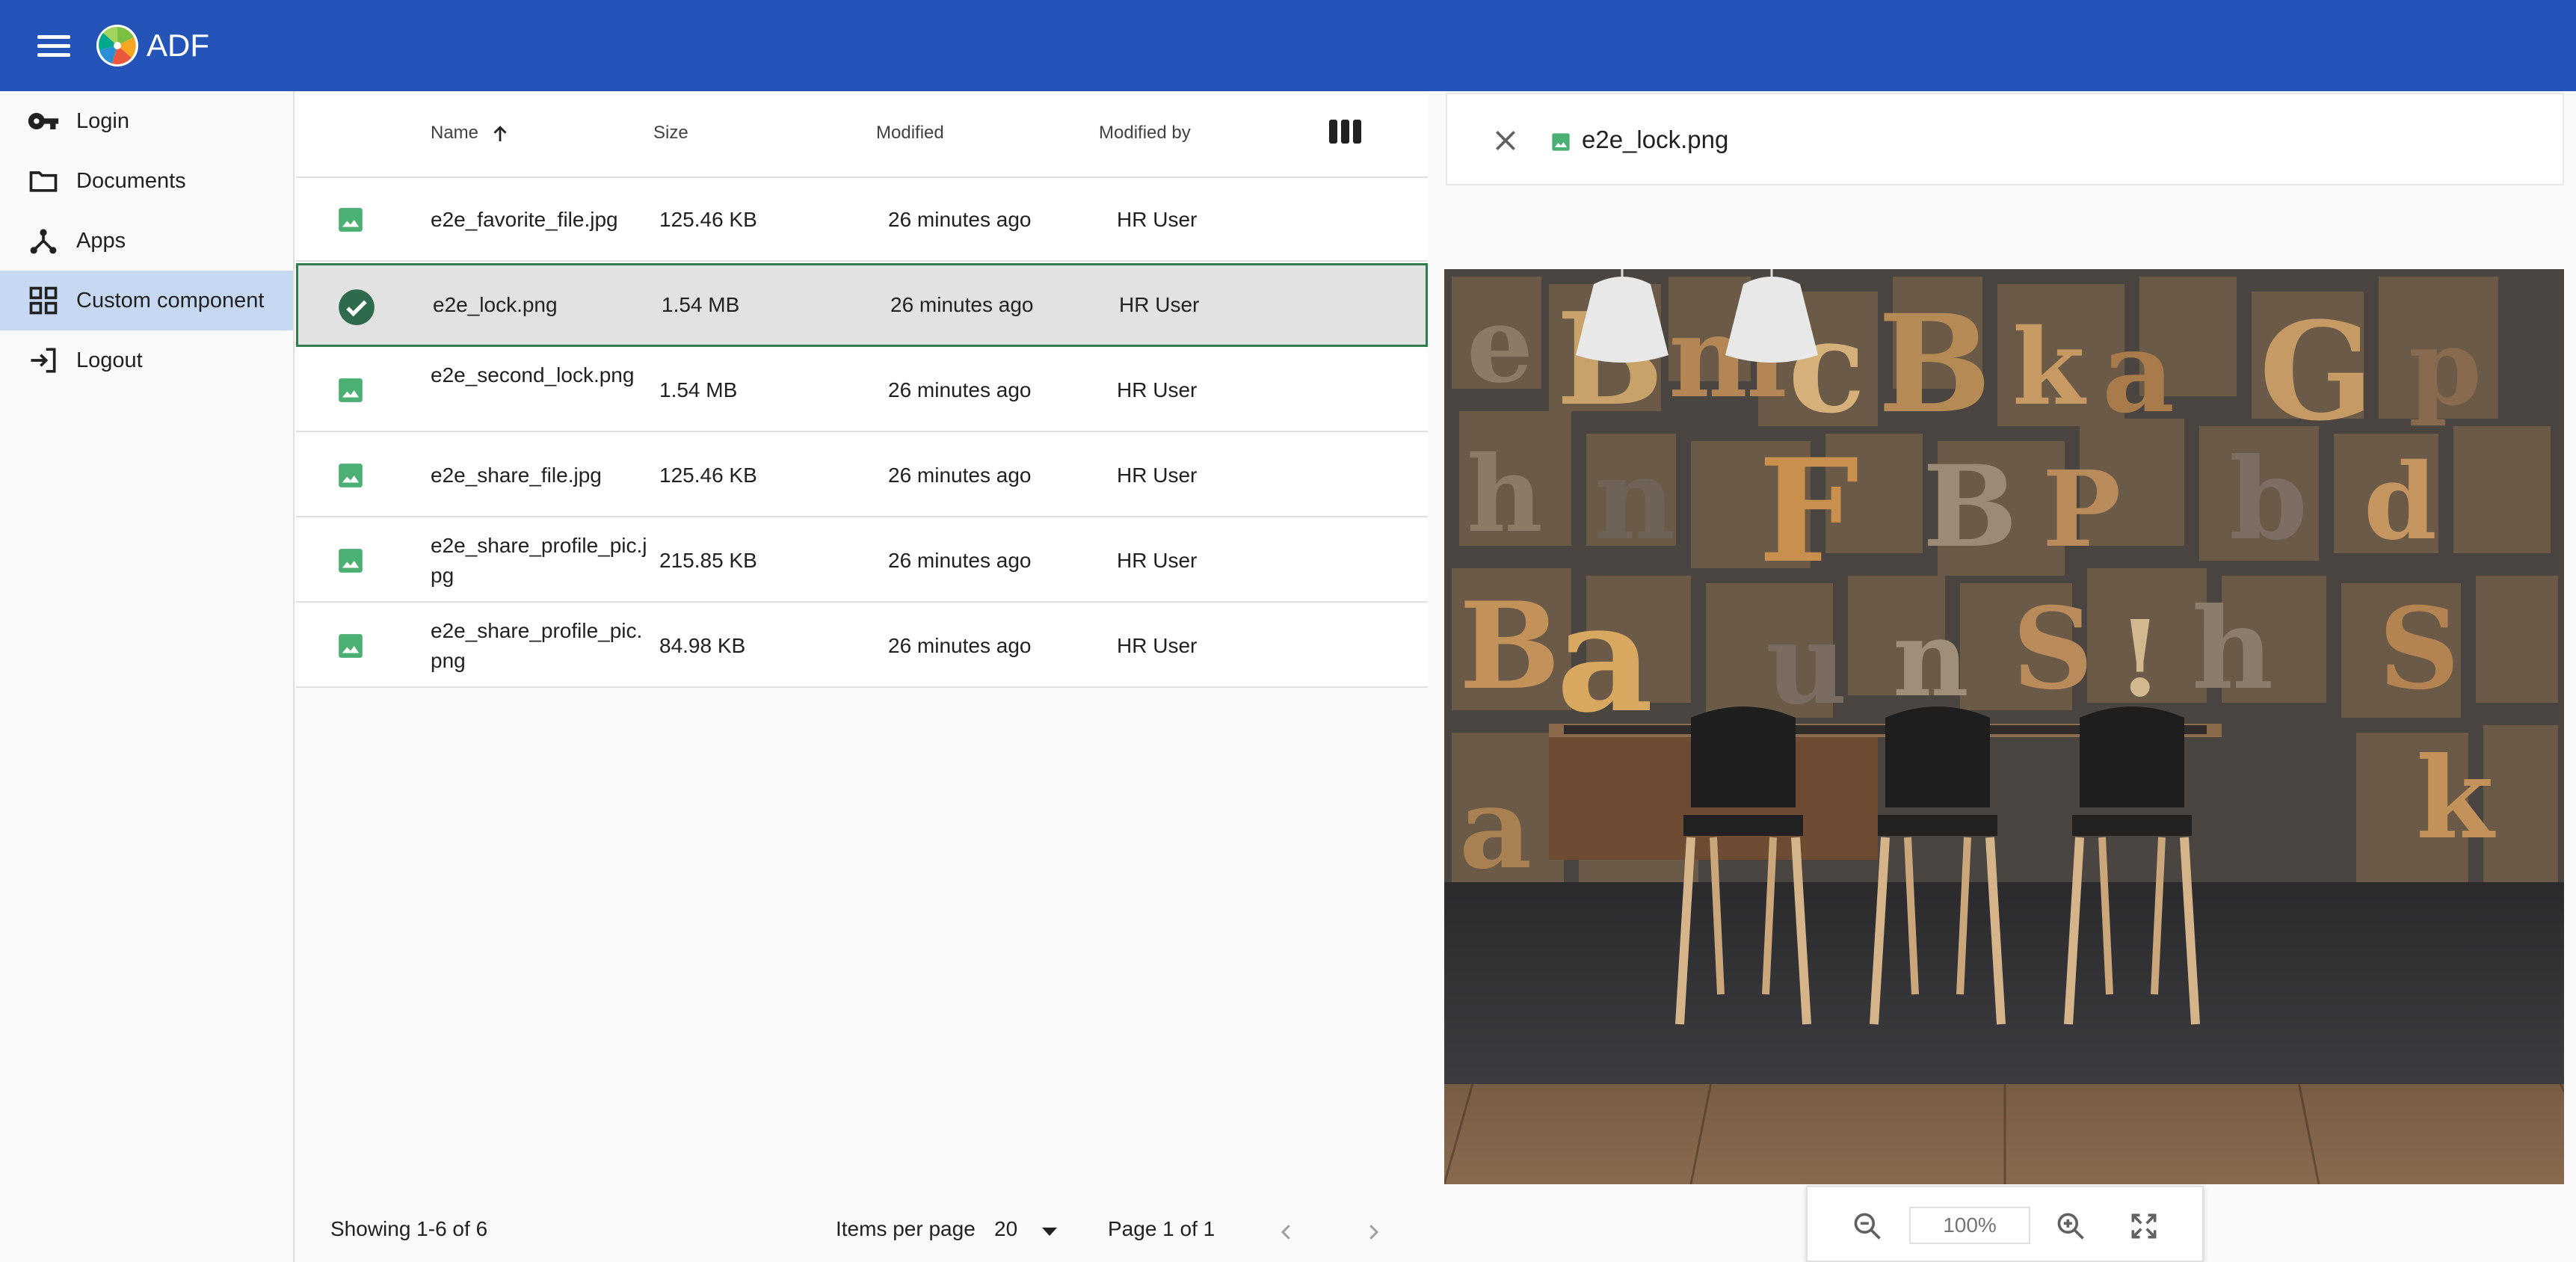 The height and width of the screenshot is (1262, 2576). What do you see at coordinates (500, 134) in the screenshot?
I see `sort-ascending-icon` at bounding box center [500, 134].